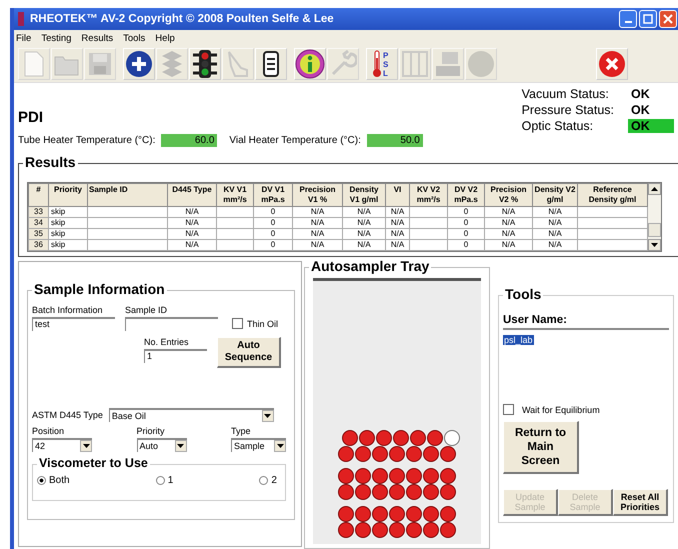  Describe the element at coordinates (73, 324) in the screenshot. I see `input-field: test` at that location.